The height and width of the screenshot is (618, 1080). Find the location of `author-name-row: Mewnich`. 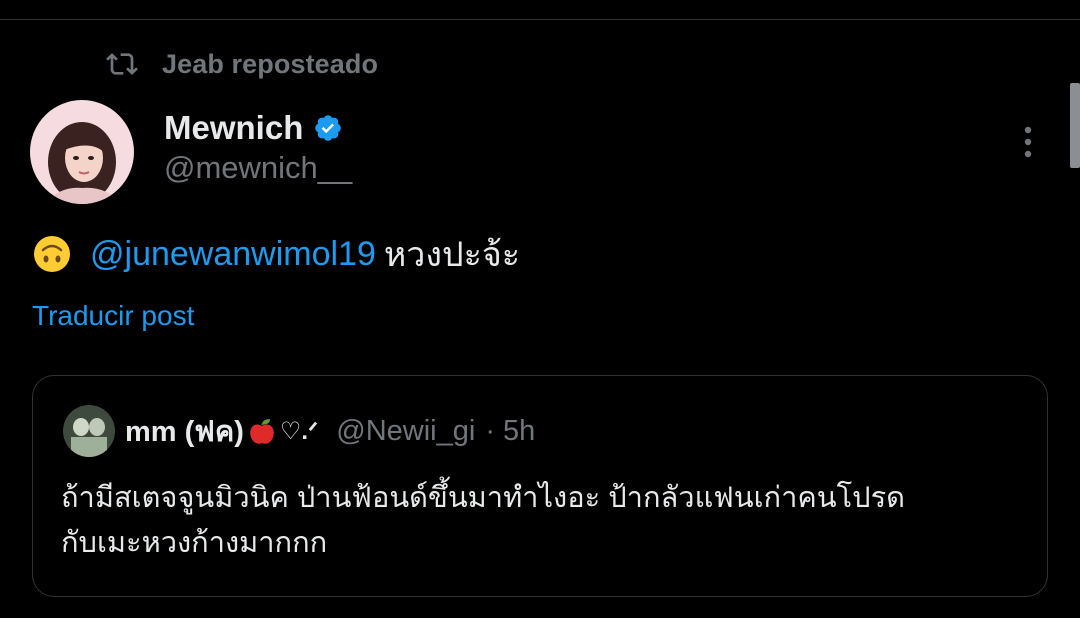

author-name-row: Mewnich is located at coordinates (253, 128).